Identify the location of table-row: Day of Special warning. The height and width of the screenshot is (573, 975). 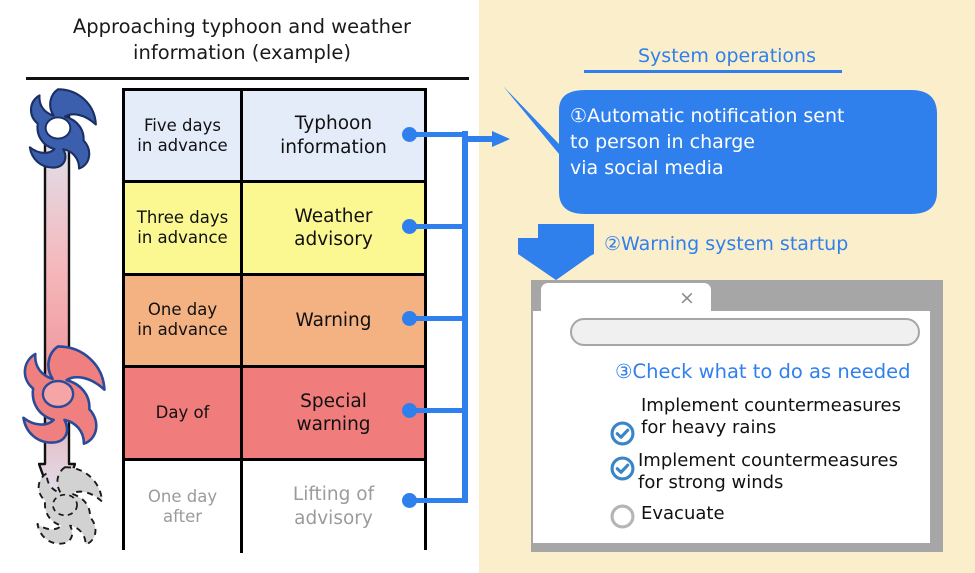
(274, 414).